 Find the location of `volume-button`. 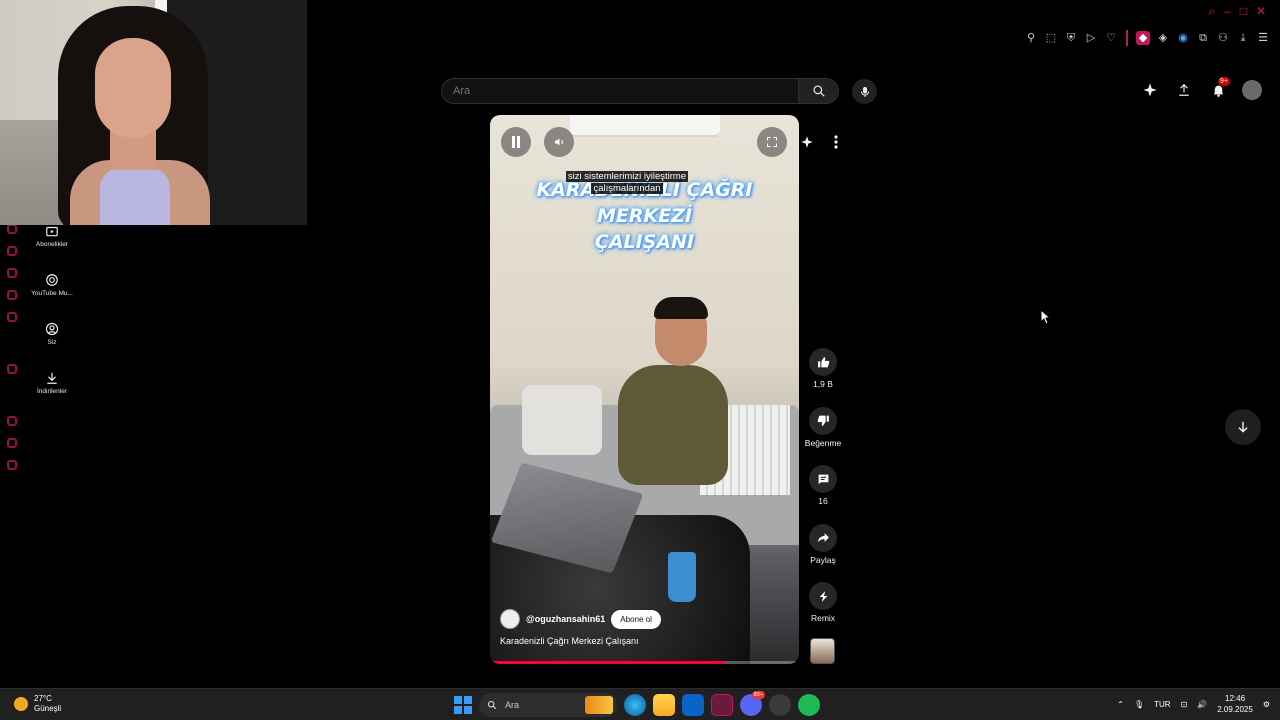

volume-button is located at coordinates (559, 142).